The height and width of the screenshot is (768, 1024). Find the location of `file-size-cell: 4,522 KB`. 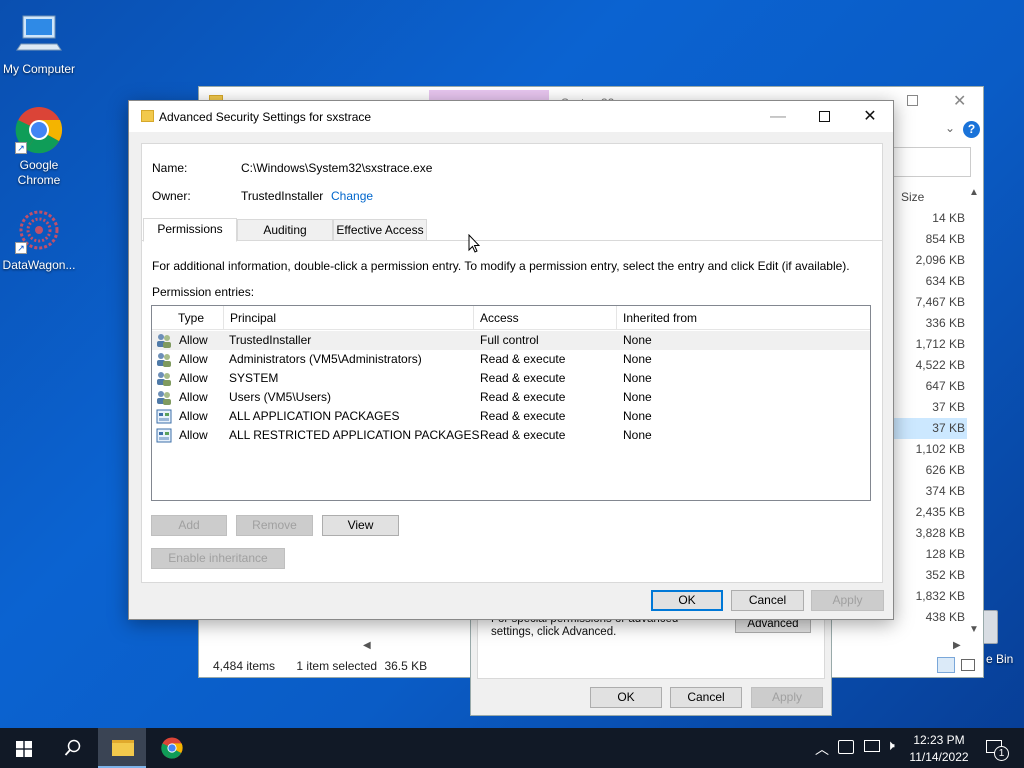

file-size-cell: 4,522 KB is located at coordinates (930, 365).